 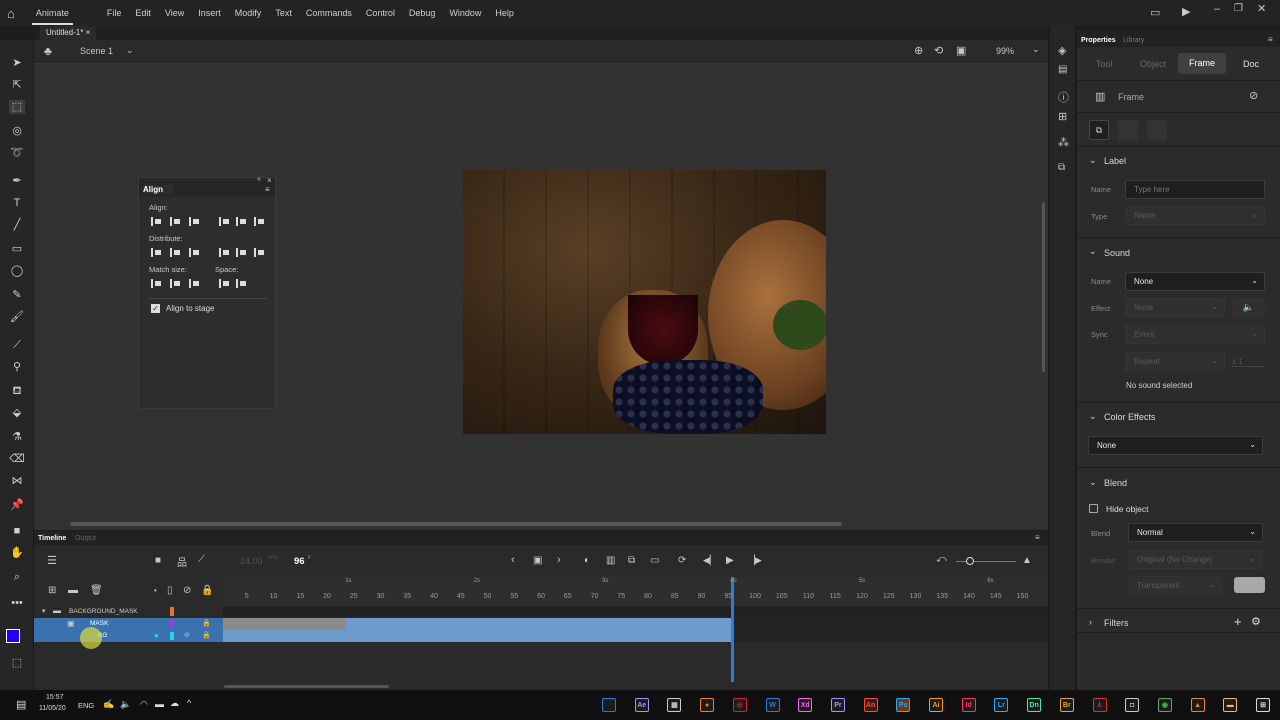 I want to click on info-icon: ⓘ, so click(x=1063, y=97).